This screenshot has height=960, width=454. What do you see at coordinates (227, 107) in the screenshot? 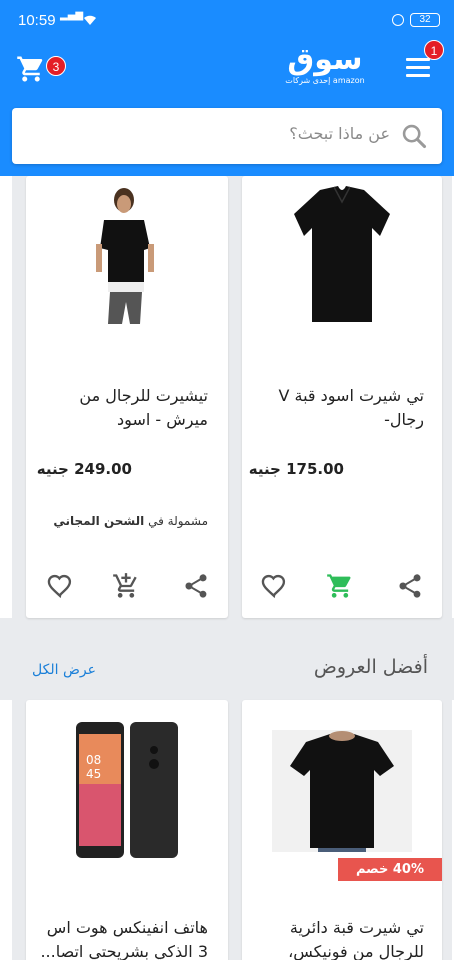
I see `app-header: 3 سوق إحدى شركات amazon 1 عن ماذا تبحث؟` at bounding box center [227, 107].